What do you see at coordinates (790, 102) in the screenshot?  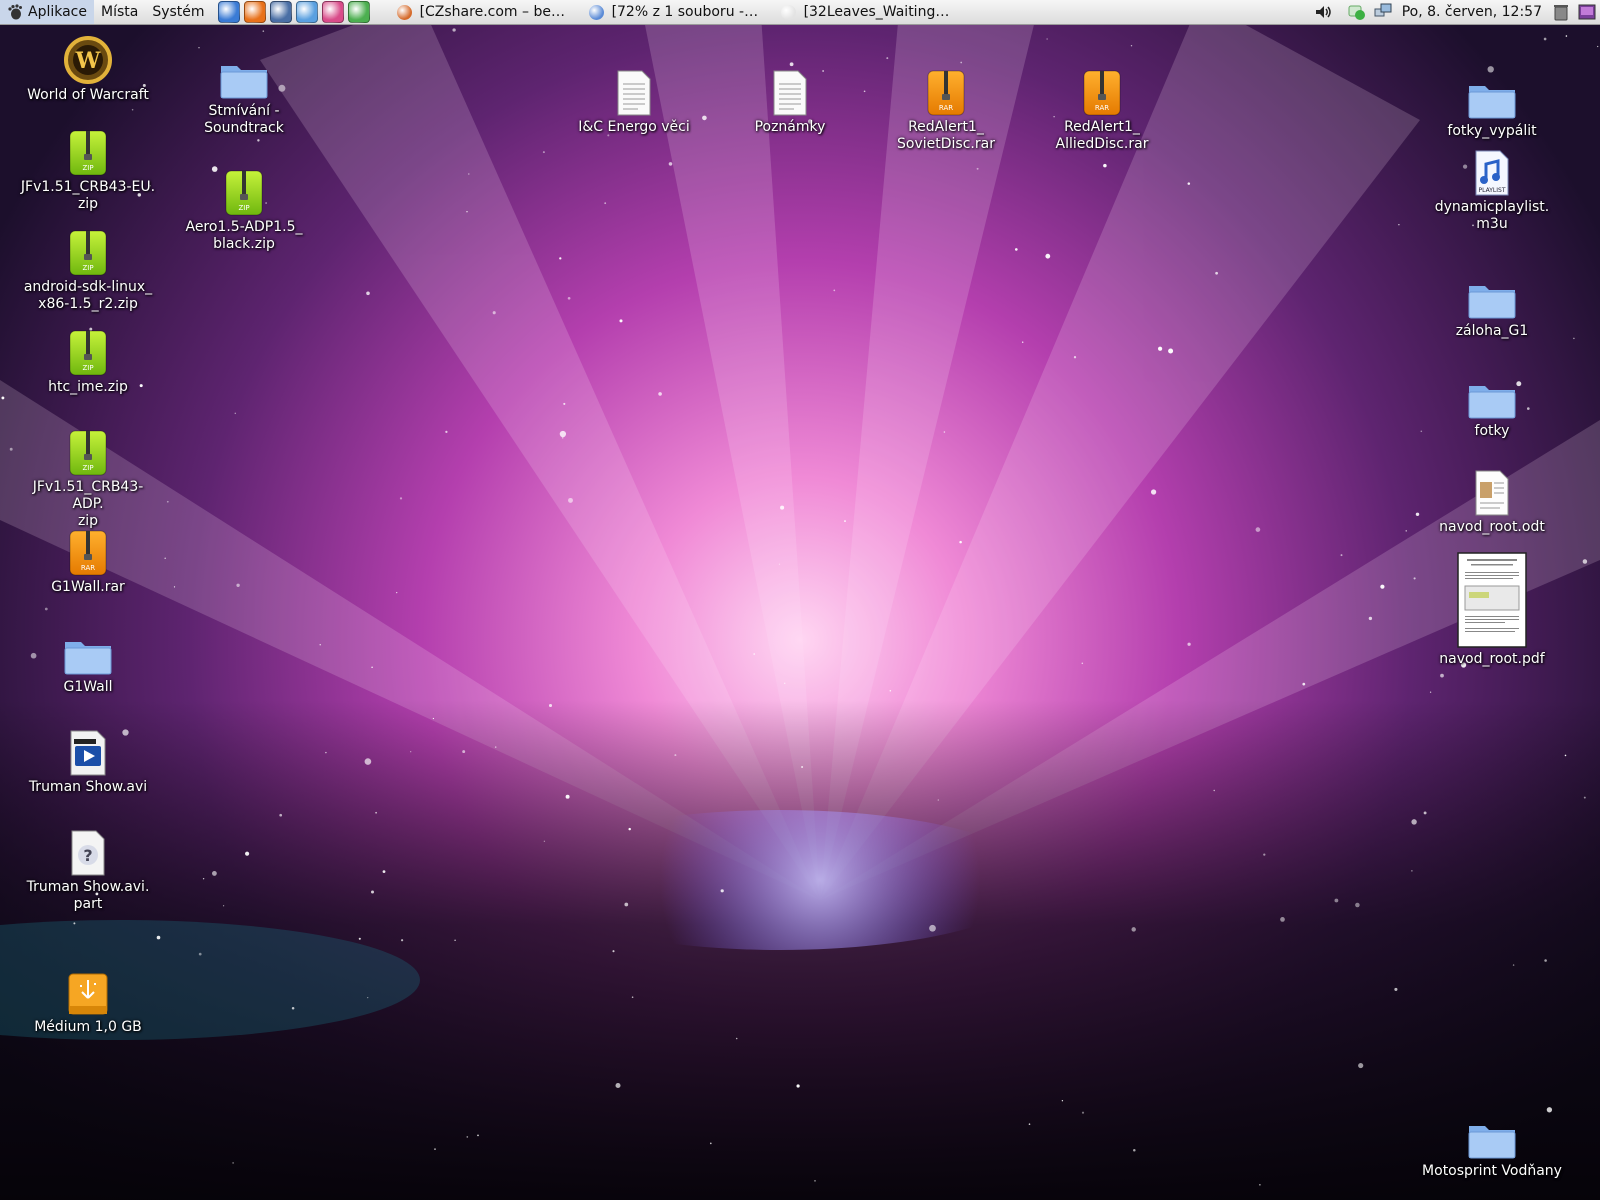 I see `desktop-icon-text: Poznámky` at bounding box center [790, 102].